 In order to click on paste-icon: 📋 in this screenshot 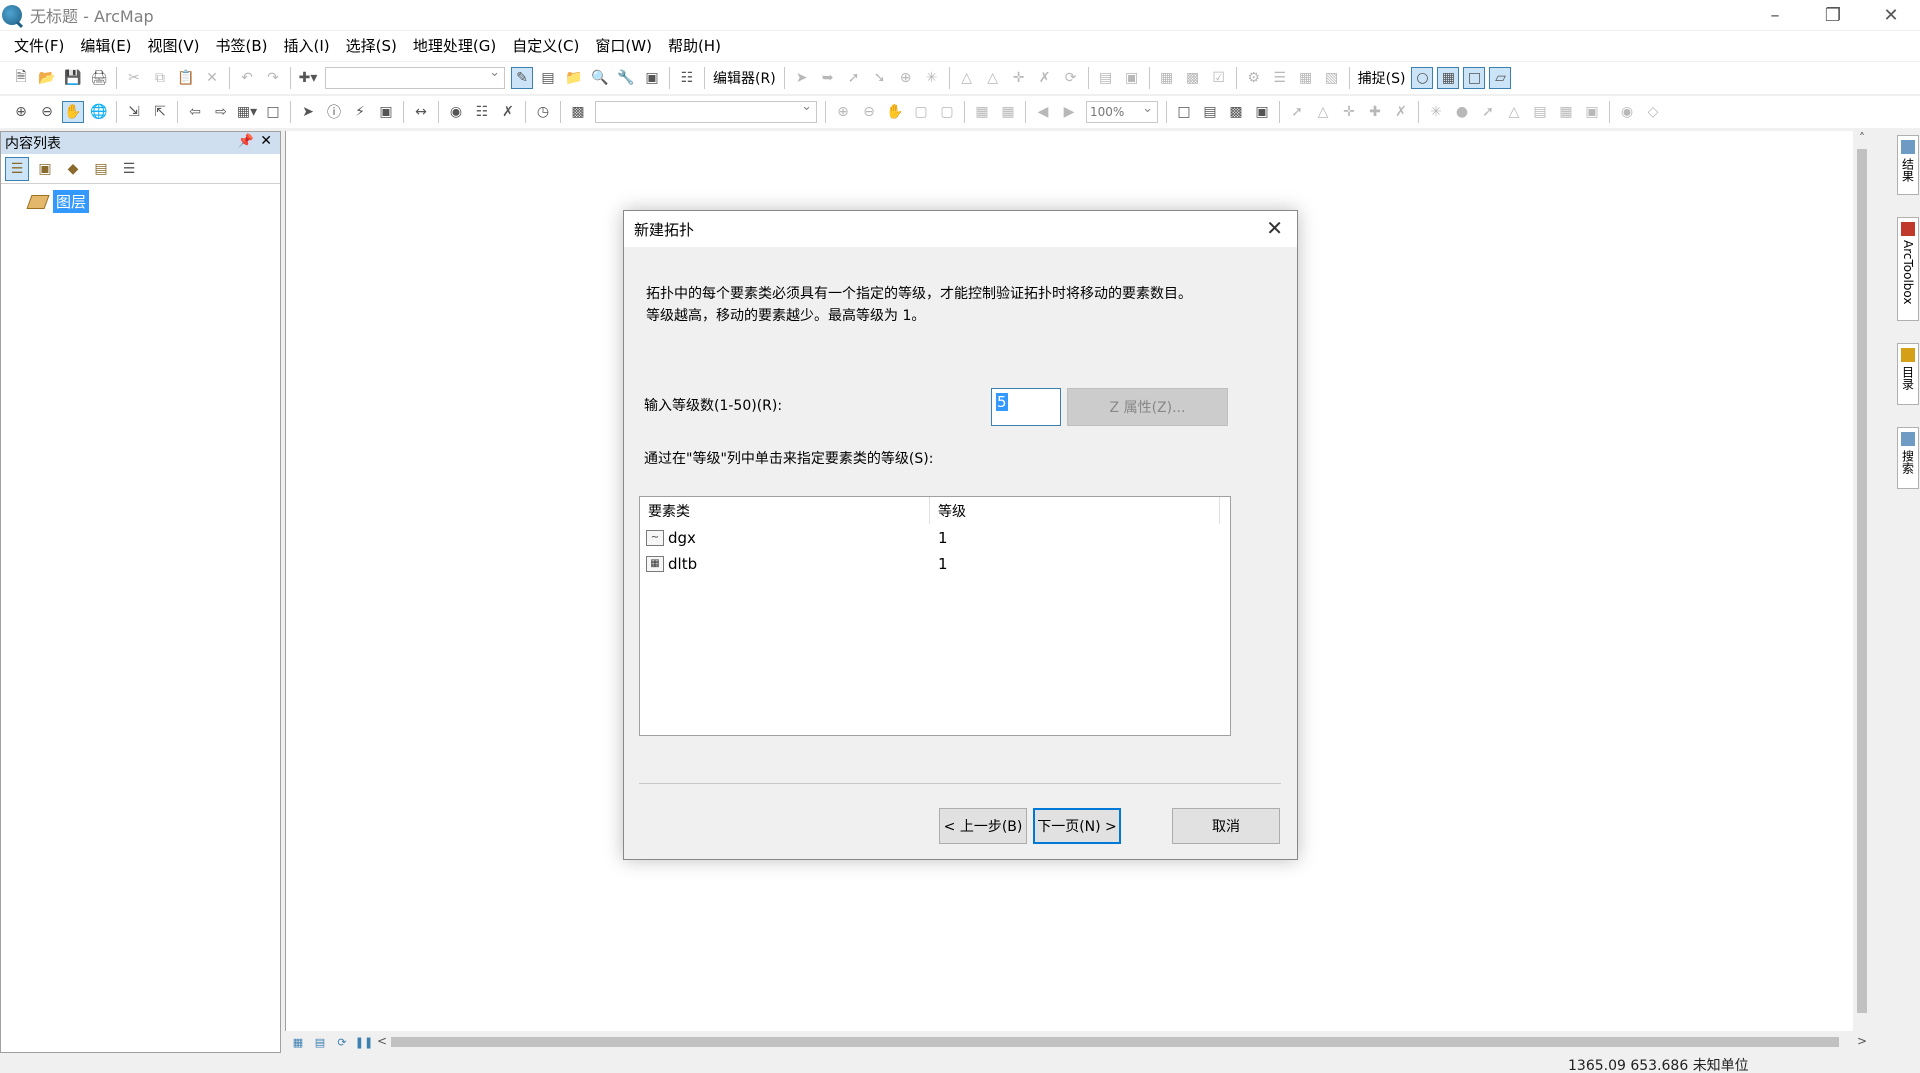, I will do `click(186, 78)`.